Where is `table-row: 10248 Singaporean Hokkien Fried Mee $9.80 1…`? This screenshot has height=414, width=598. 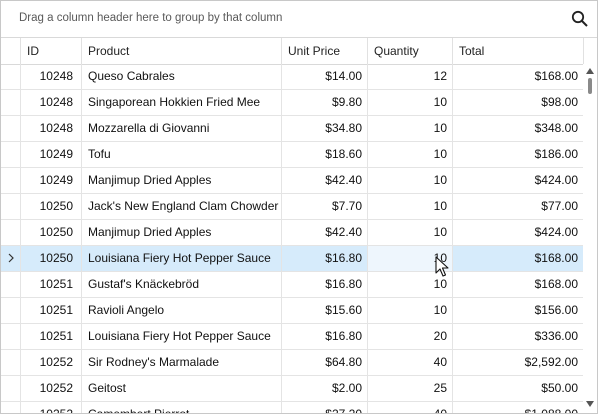 table-row: 10248 Singaporean Hokkien Fried Mee $9.80 1… is located at coordinates (292, 103).